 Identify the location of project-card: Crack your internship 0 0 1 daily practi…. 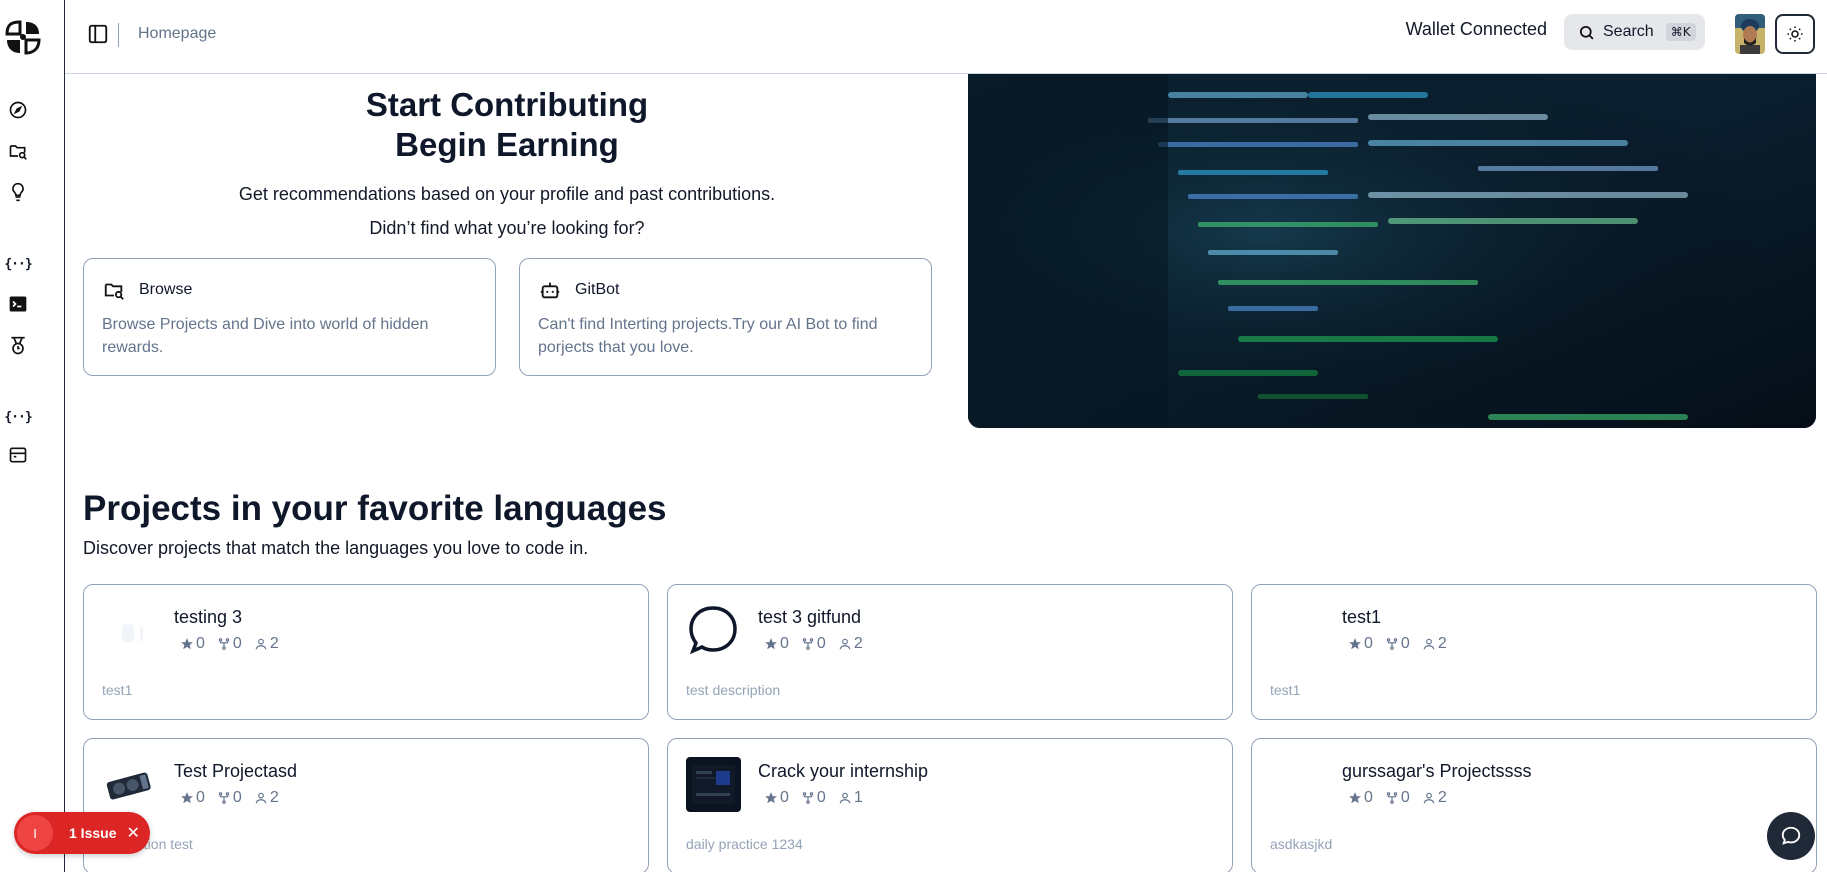
(950, 805).